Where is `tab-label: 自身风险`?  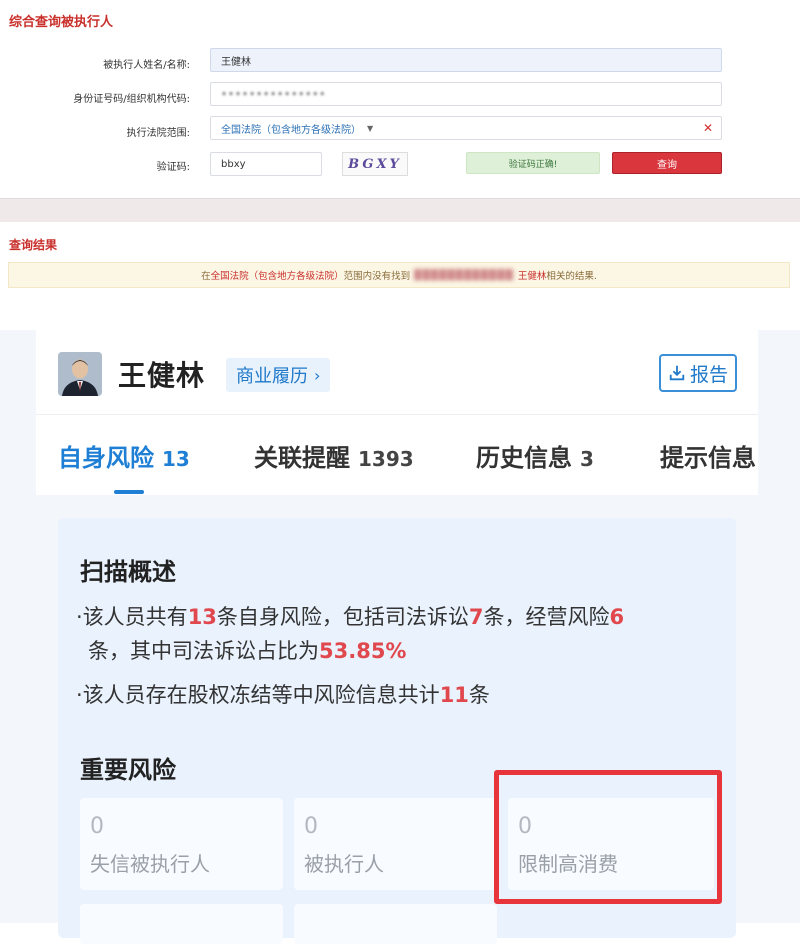 tab-label: 自身风险 is located at coordinates (106, 458).